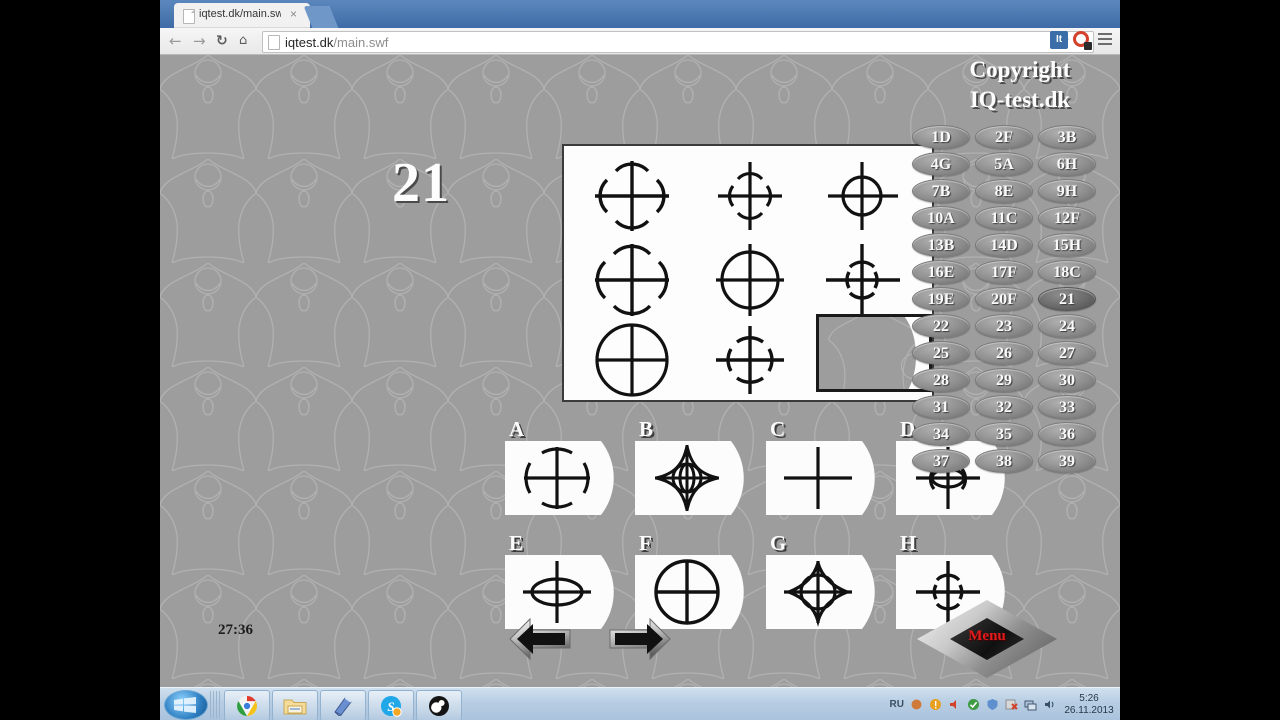 Image resolution: width=1280 pixels, height=720 pixels. I want to click on answer-pill-22: 22, so click(941, 326).